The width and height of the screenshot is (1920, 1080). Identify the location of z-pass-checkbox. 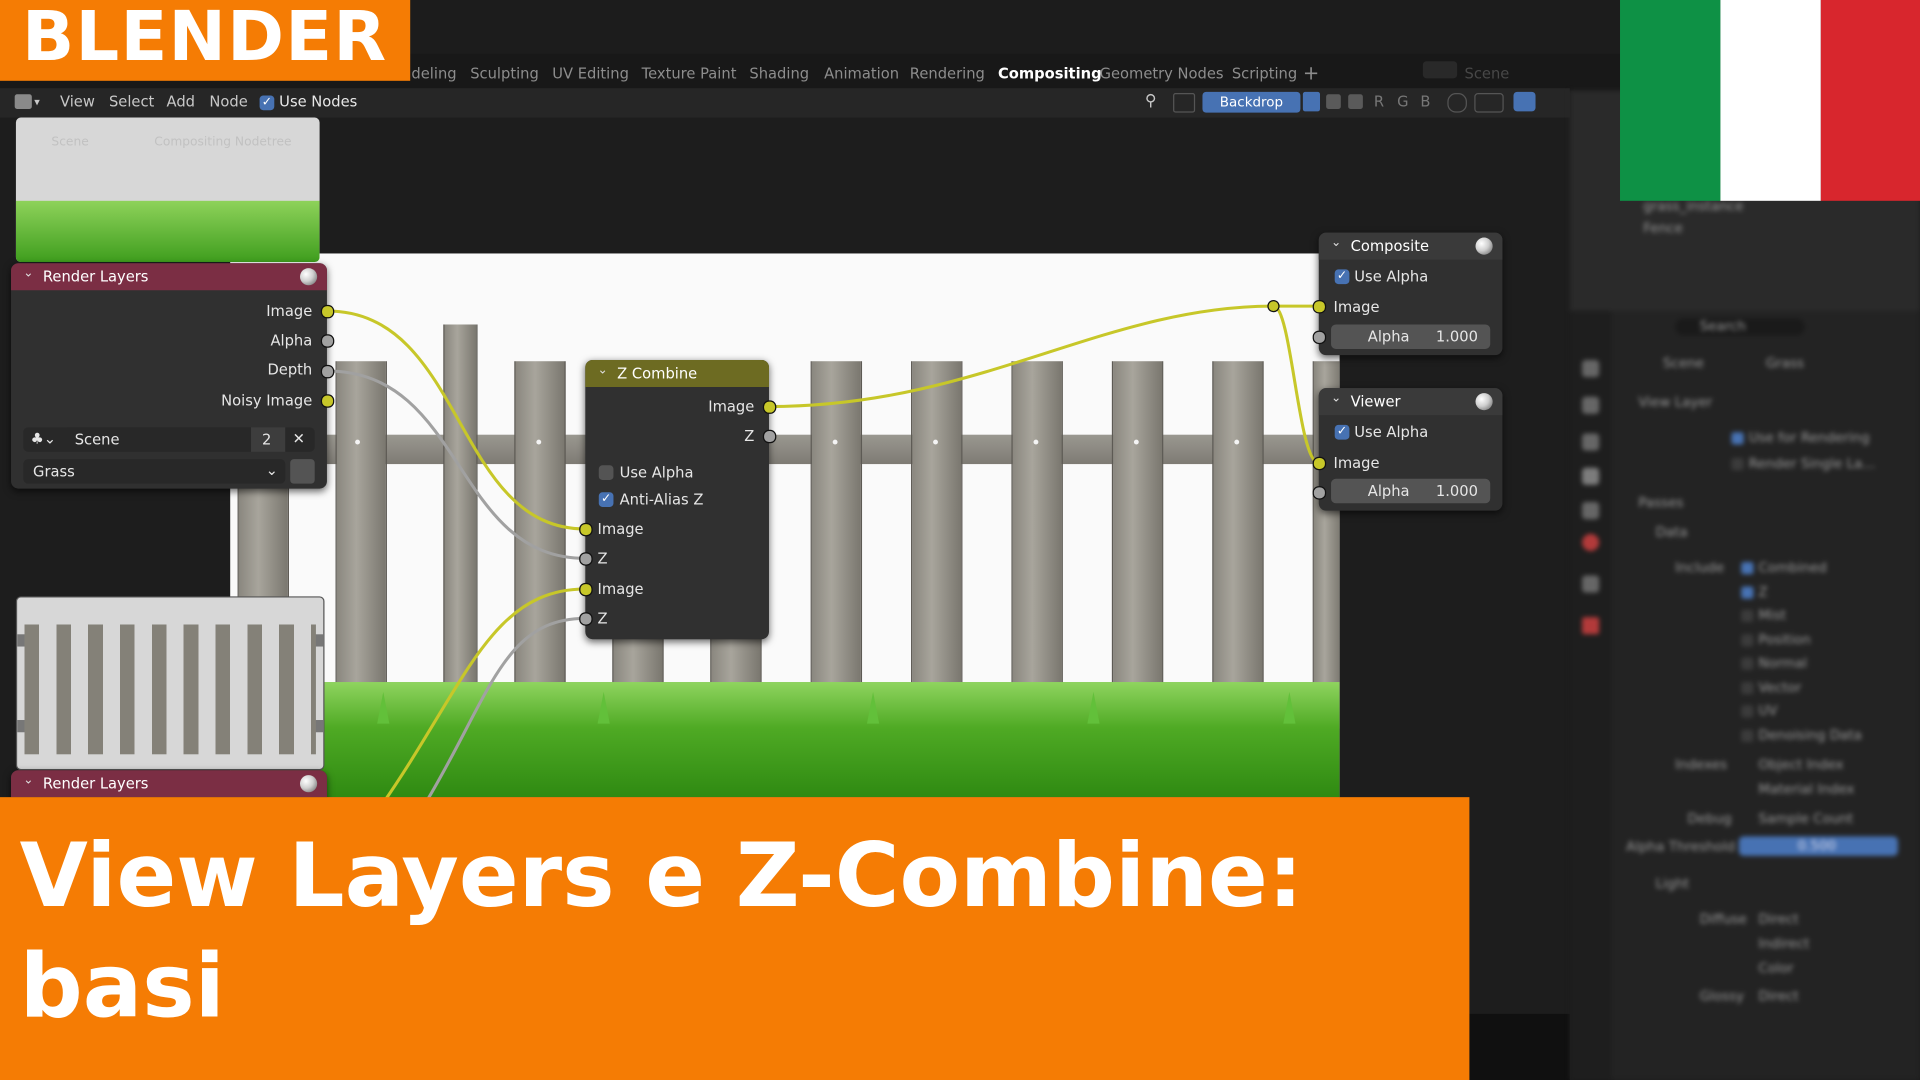
(1747, 592).